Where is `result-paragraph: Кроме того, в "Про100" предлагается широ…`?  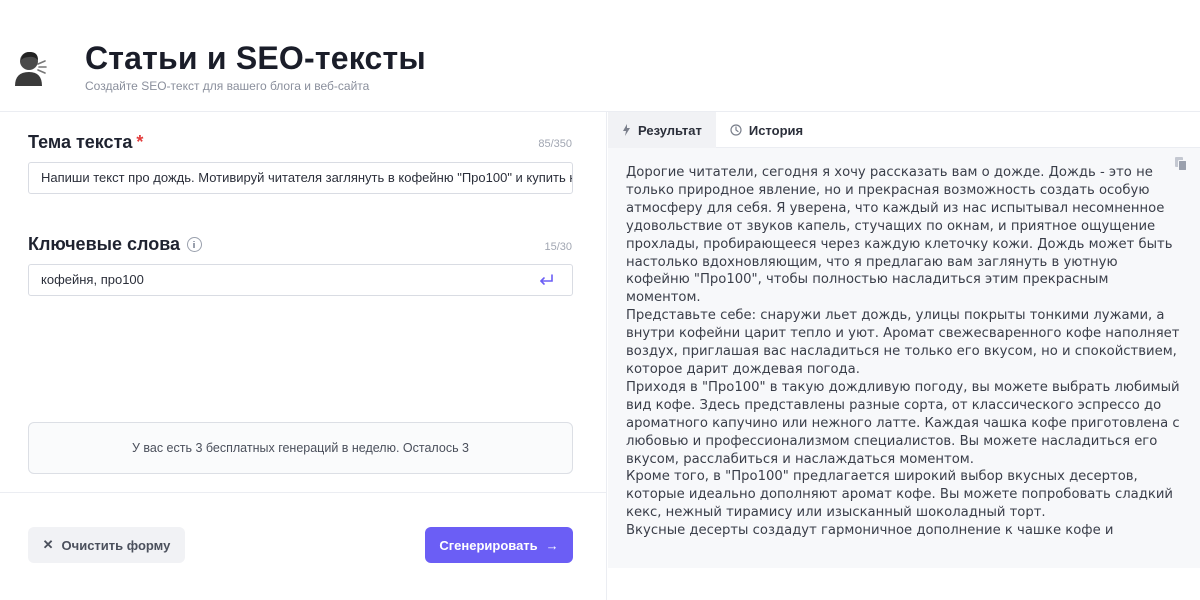 result-paragraph: Кроме того, в "Про100" предлагается широ… is located at coordinates (899, 495).